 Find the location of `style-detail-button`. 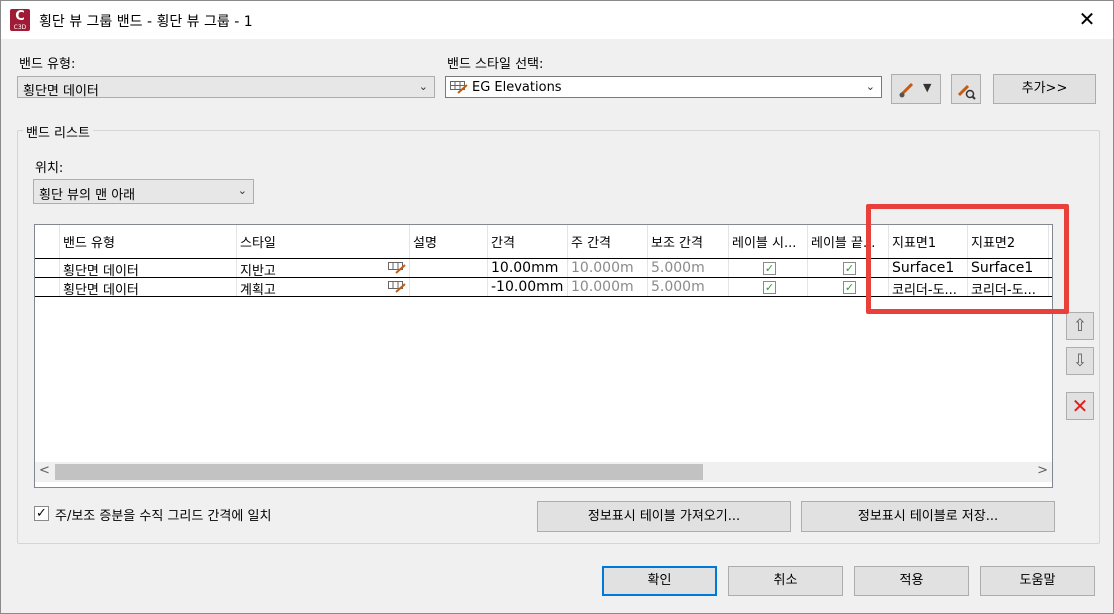

style-detail-button is located at coordinates (966, 89).